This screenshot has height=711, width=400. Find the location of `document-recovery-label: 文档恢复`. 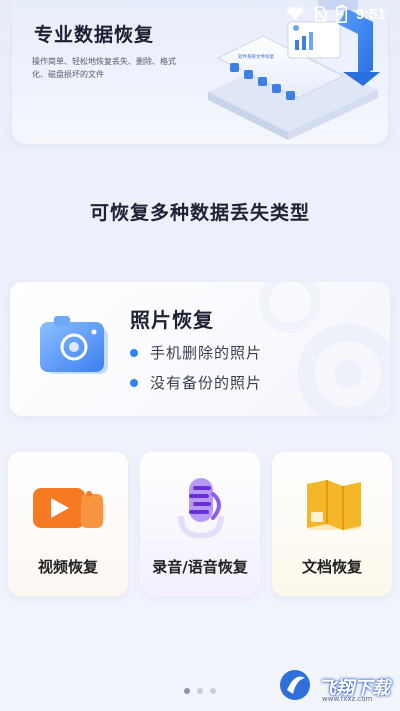

document-recovery-label: 文档恢复 is located at coordinates (331, 567).